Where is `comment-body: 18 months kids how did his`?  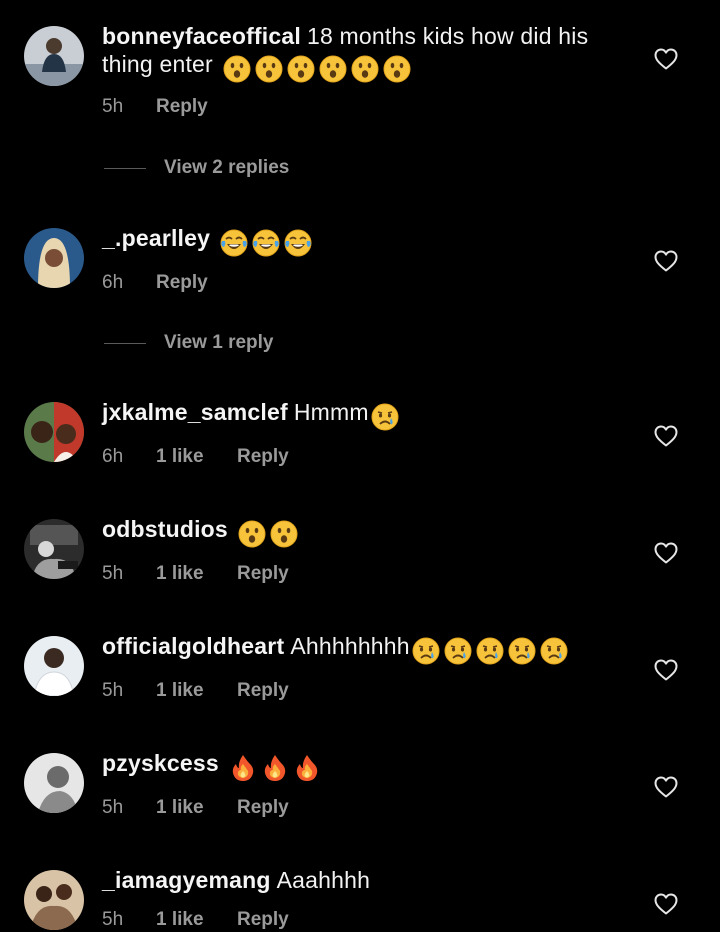
comment-body: 18 months kids how did his is located at coordinates (447, 36).